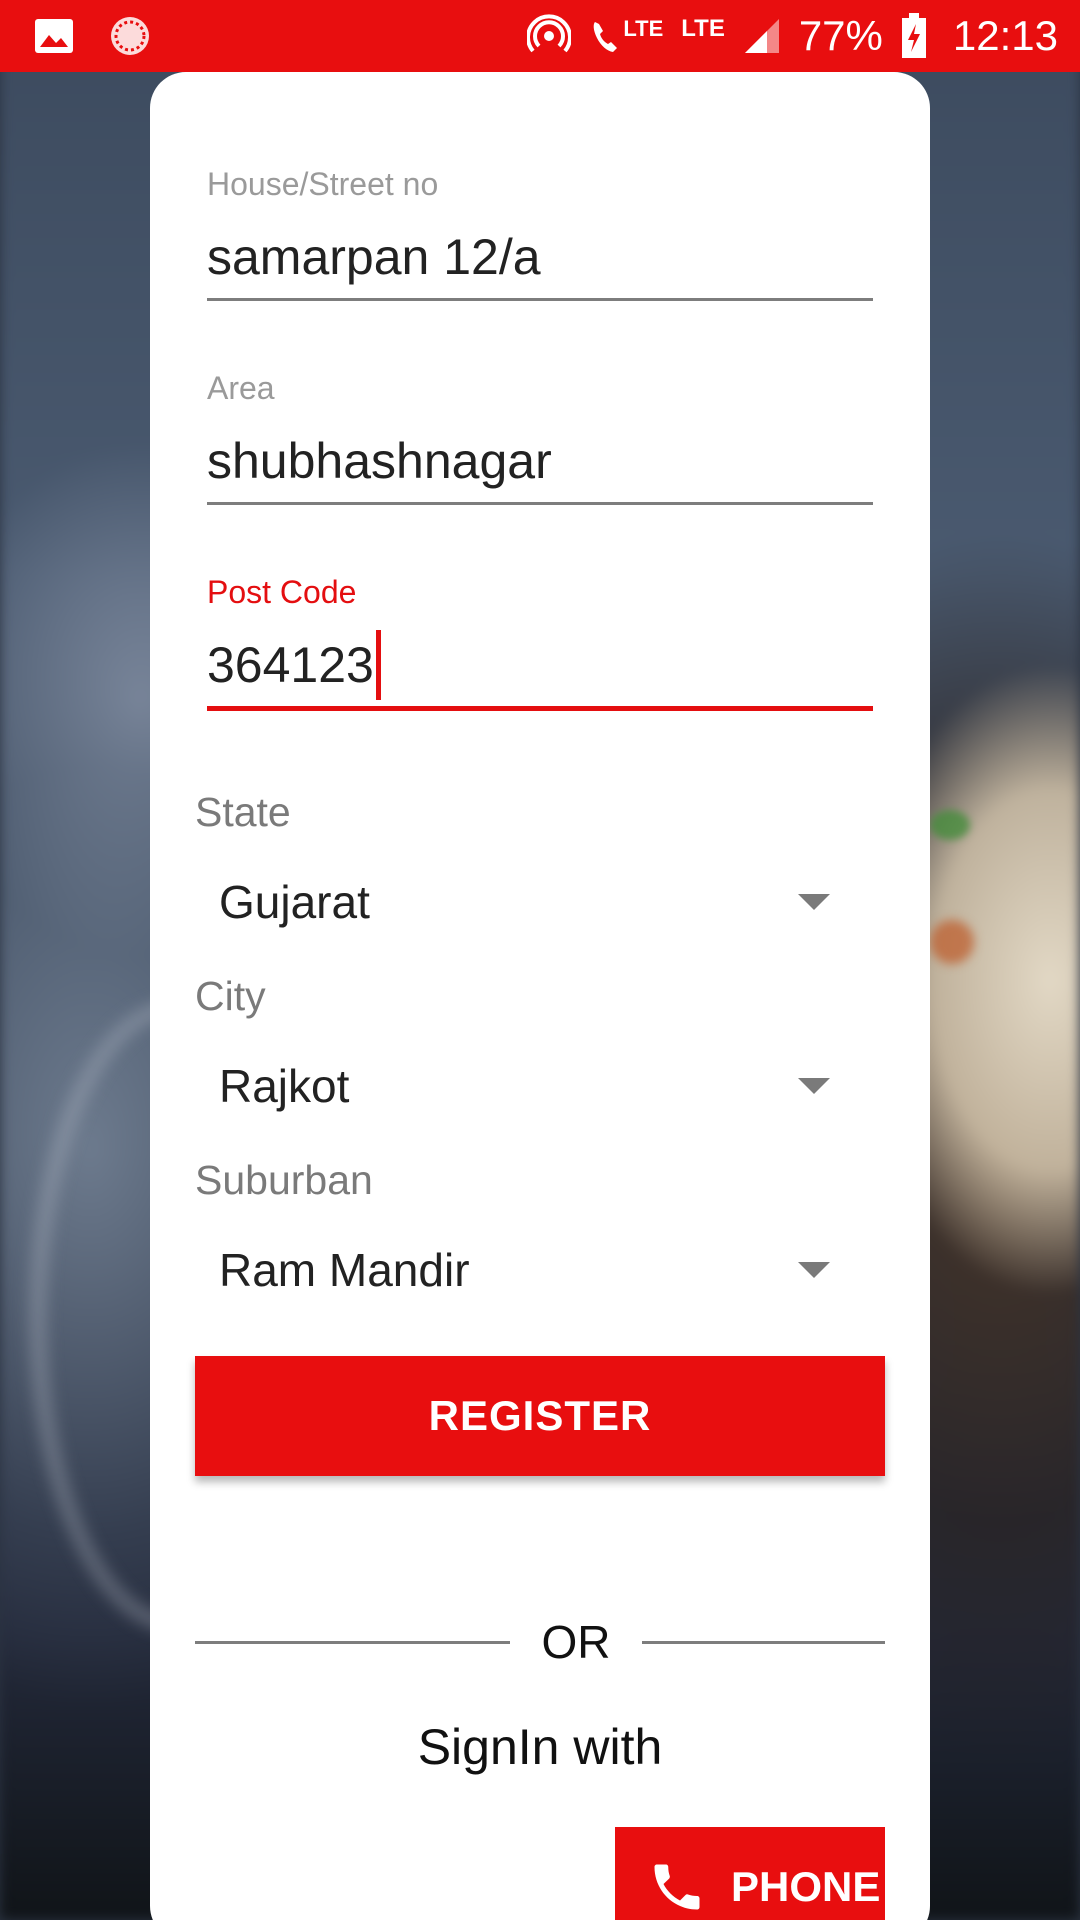 This screenshot has width=1080, height=1920. Describe the element at coordinates (230, 996) in the screenshot. I see `city-label: City` at that location.